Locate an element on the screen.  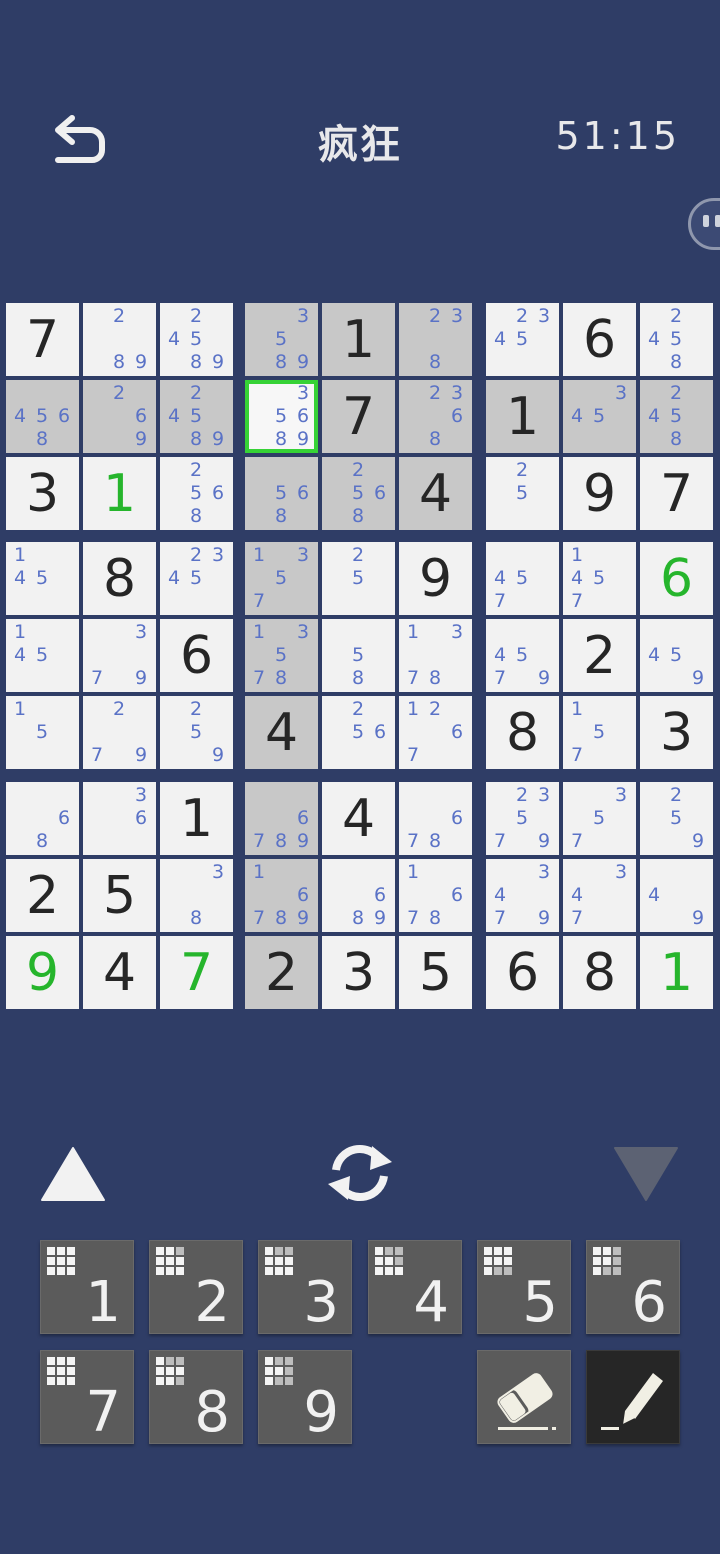
cell-r7c3: 1 is located at coordinates (196, 818).